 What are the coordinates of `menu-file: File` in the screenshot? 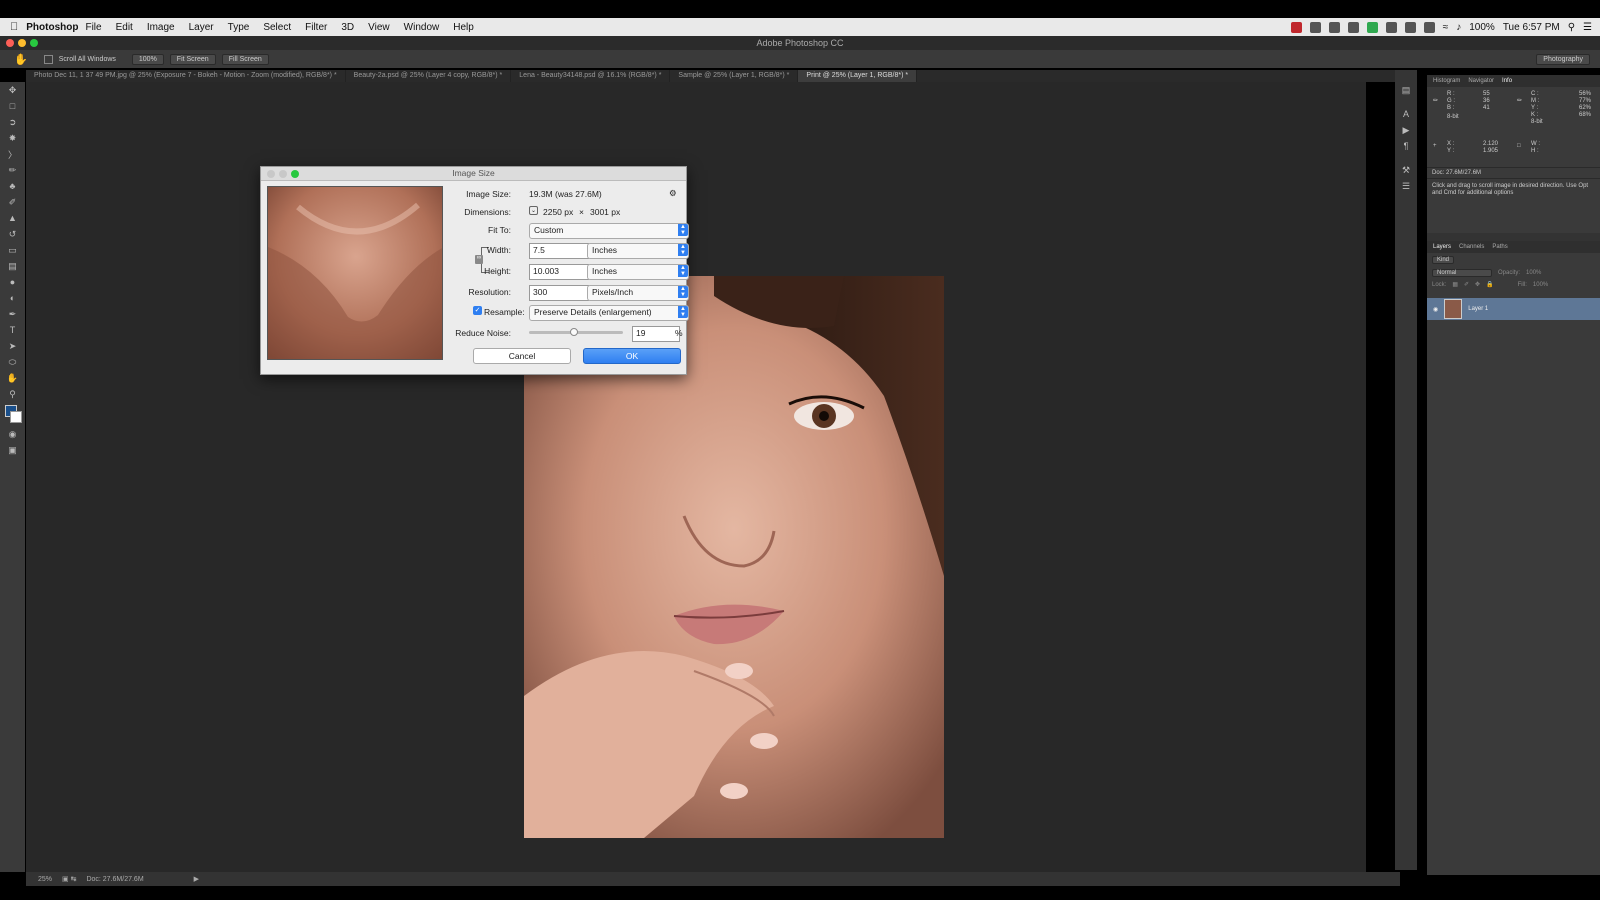 It's located at (93, 27).